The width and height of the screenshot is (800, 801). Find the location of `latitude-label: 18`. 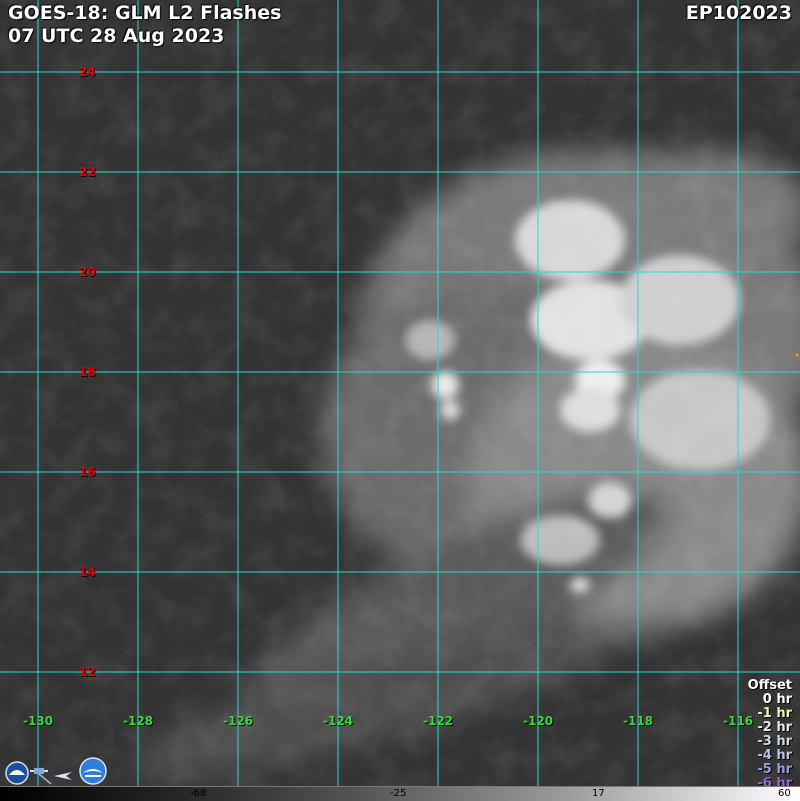

latitude-label: 18 is located at coordinates (87, 372).